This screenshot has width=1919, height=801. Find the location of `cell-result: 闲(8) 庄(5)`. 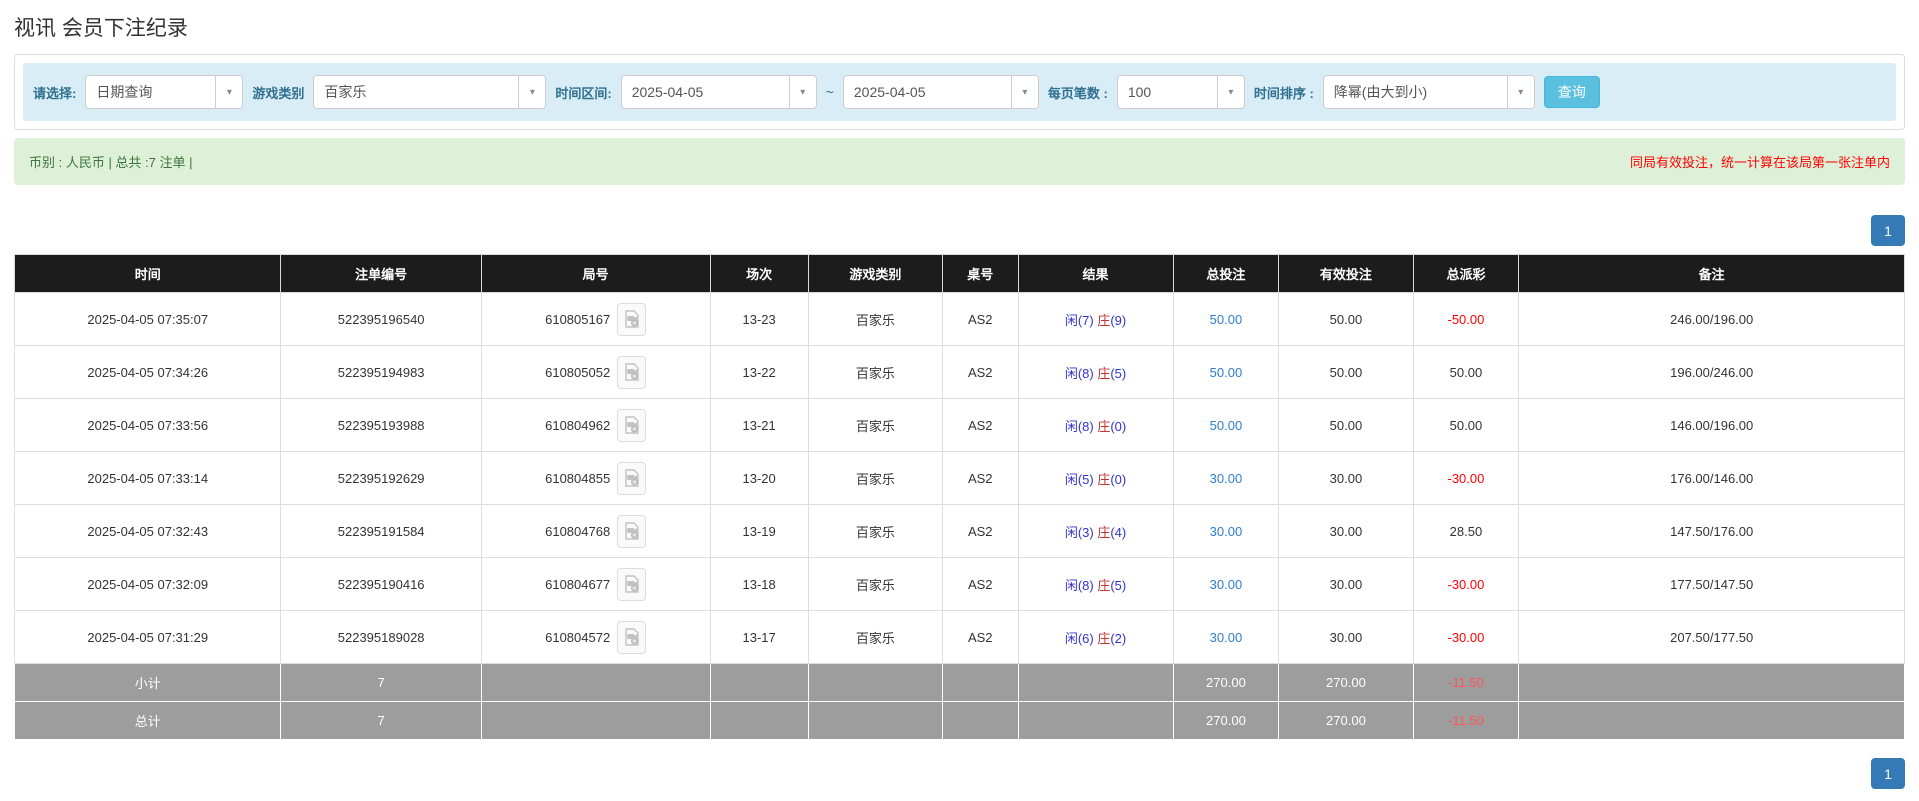

cell-result: 闲(8) 庄(5) is located at coordinates (1095, 372).